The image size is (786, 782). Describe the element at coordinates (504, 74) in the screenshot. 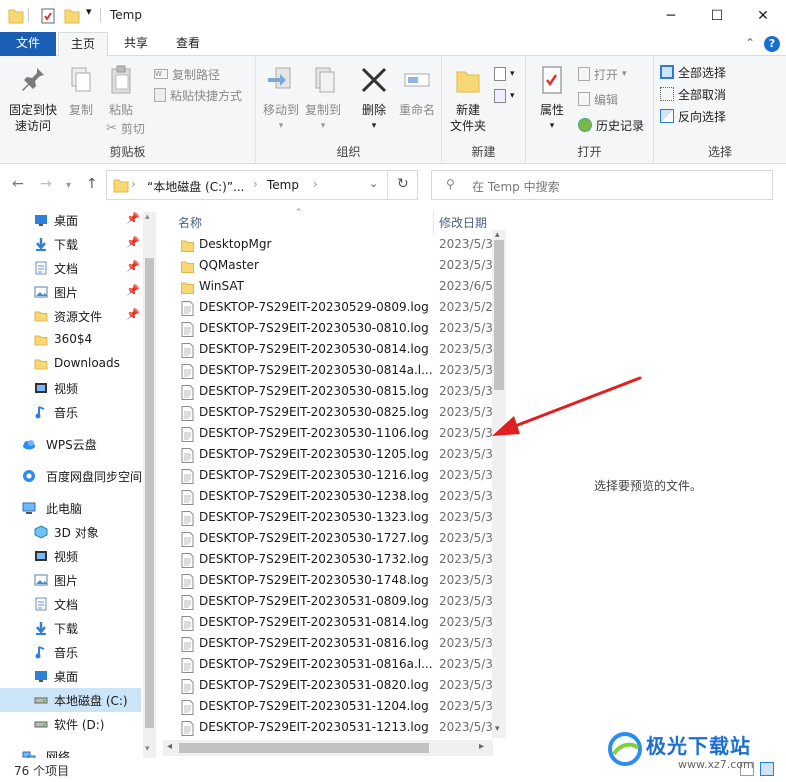

I see `new-item-button: ▾` at that location.